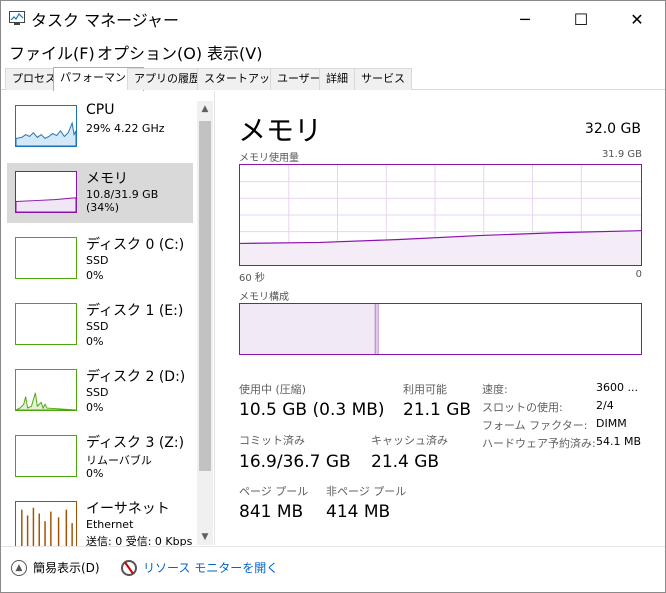 This screenshot has width=666, height=593. I want to click on nonpaged-pool-label: 非ページ プール, so click(366, 491).